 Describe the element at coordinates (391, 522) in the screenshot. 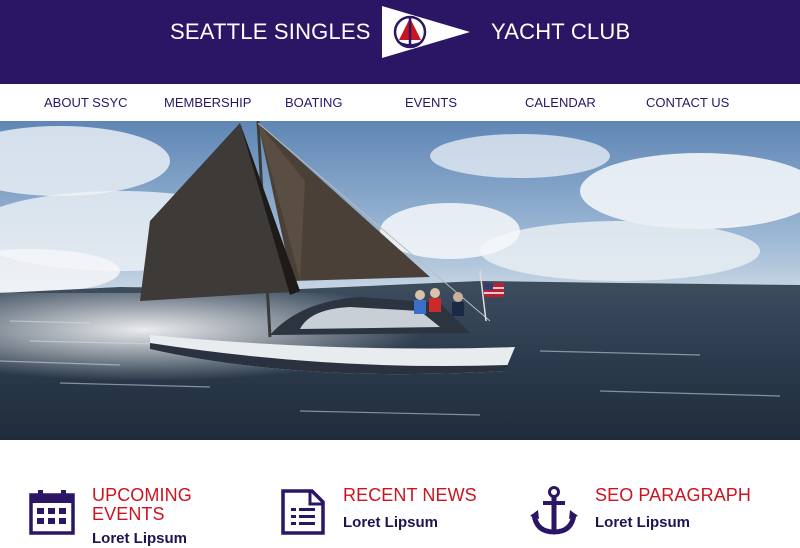

I see `feature-recent-news-subtext: Loret Lipsum` at that location.